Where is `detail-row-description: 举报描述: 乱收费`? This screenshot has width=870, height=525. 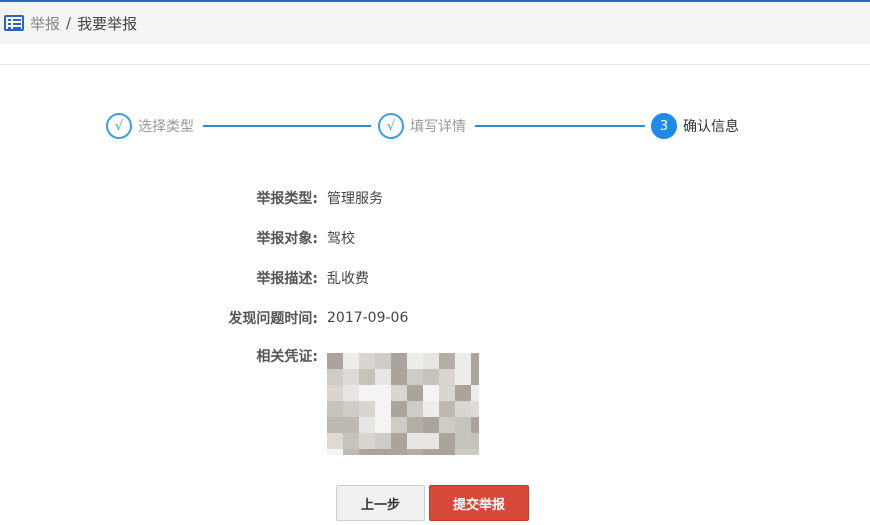
detail-row-description: 举报描述: 乱收费 is located at coordinates (435, 278).